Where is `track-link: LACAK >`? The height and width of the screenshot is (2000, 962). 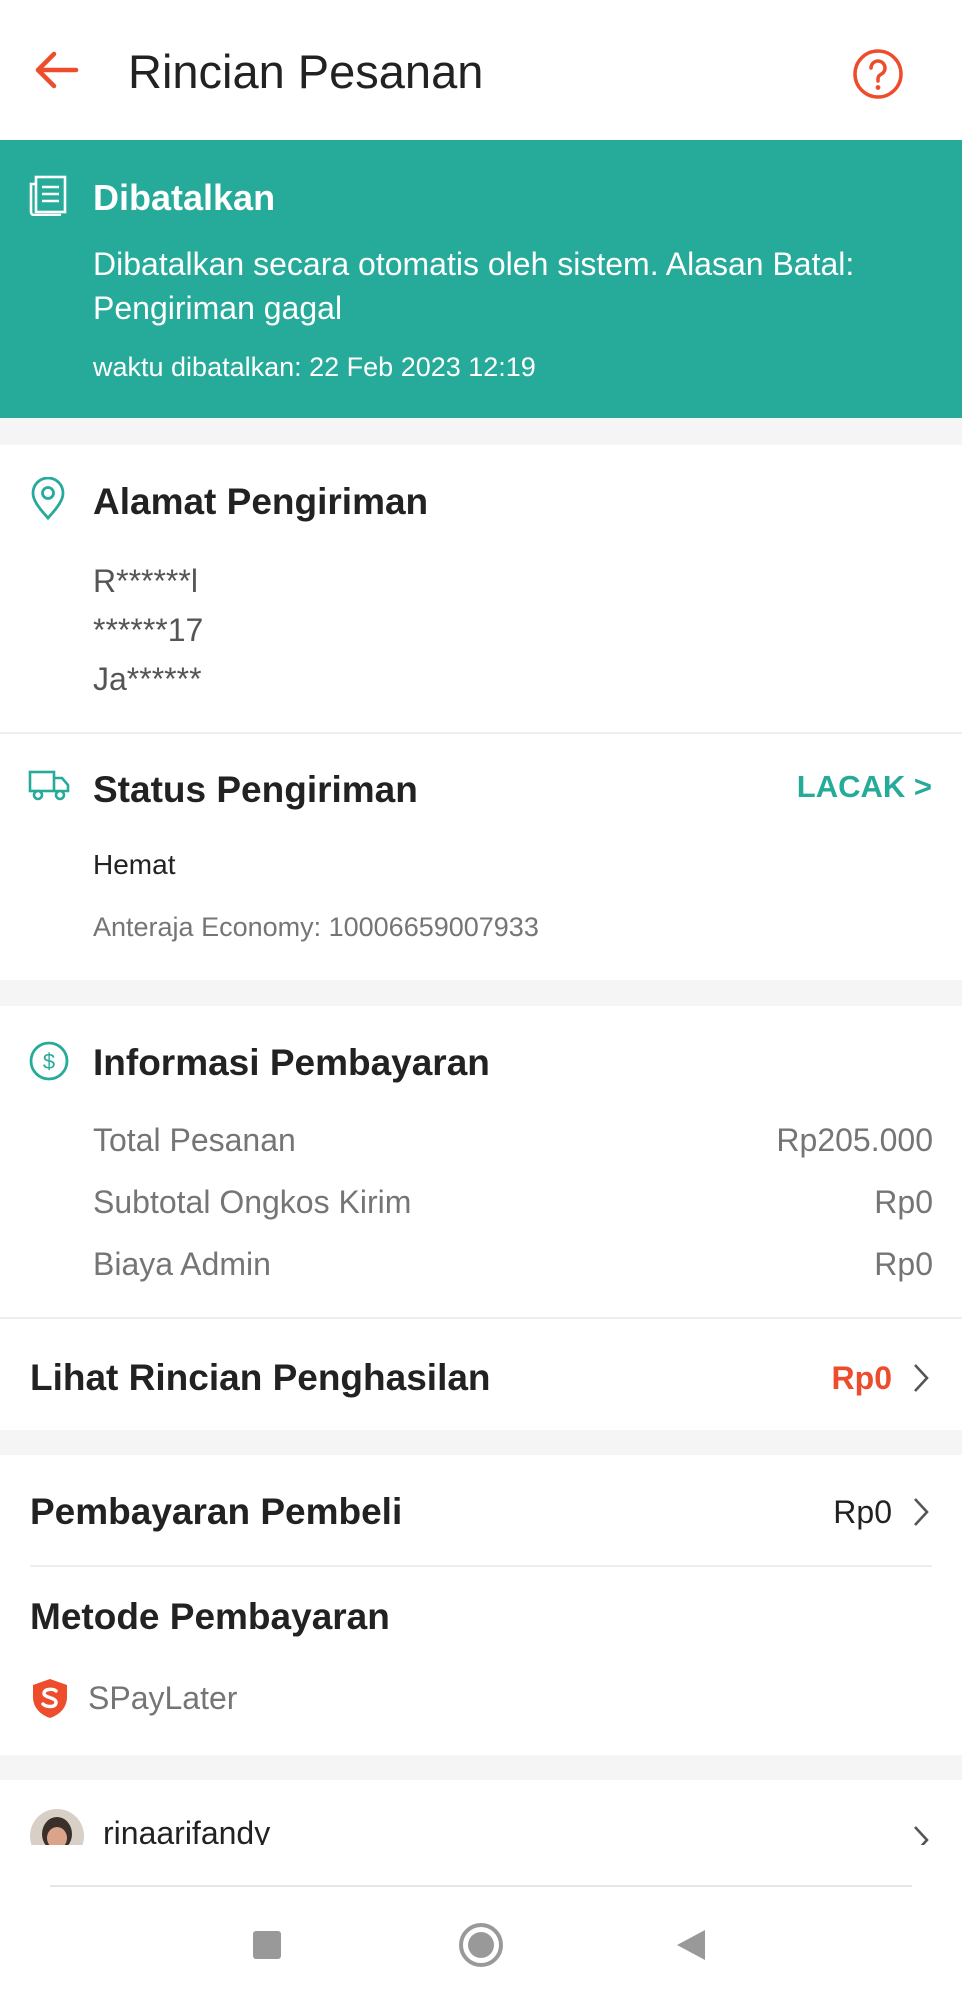 track-link: LACAK > is located at coordinates (864, 787).